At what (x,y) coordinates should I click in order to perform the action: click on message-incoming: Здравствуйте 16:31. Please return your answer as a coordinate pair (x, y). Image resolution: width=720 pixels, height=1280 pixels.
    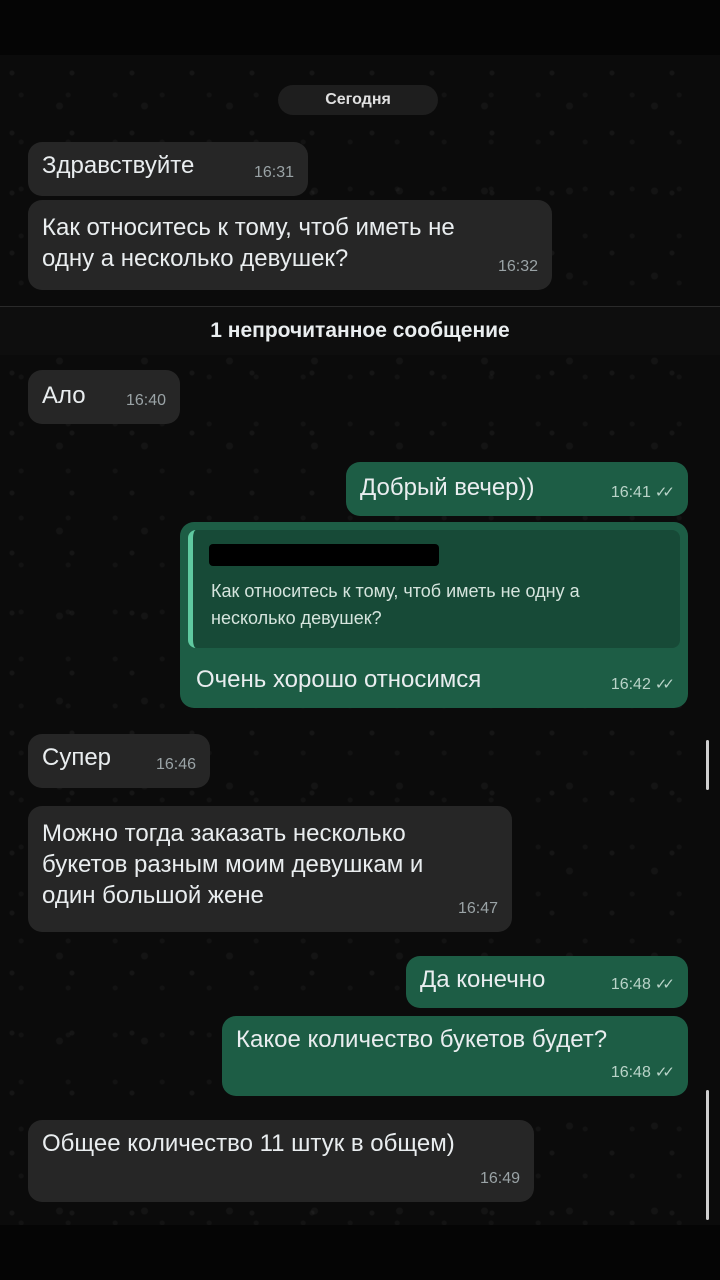
    Looking at the image, I should click on (168, 169).